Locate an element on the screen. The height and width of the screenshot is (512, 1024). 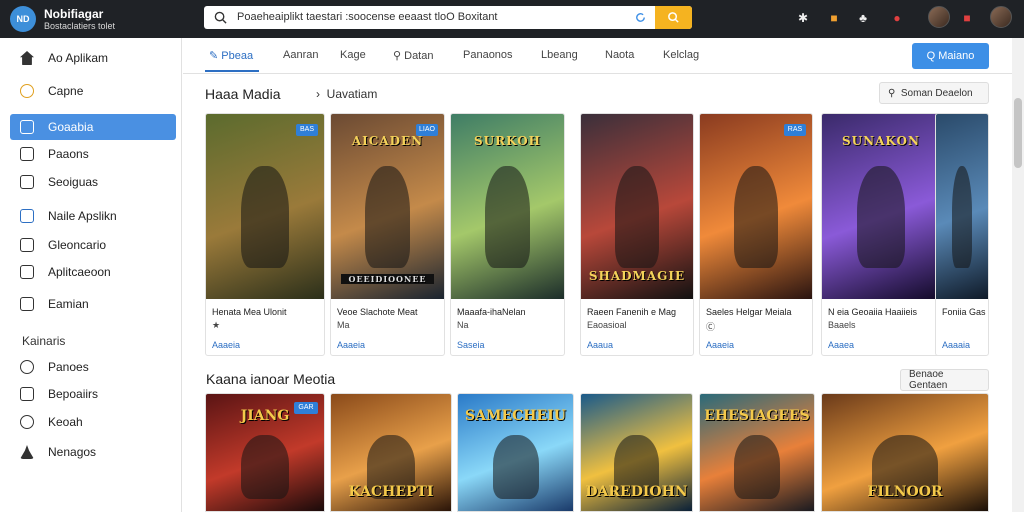
tab-pbeaa: ✎ Pbeaa is located at coordinates (231, 55).